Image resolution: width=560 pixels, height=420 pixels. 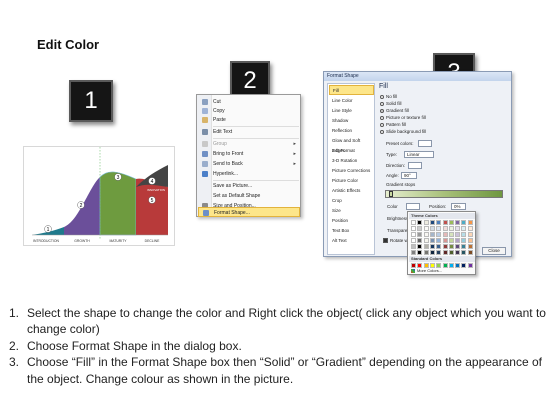 What do you see at coordinates (444, 194) in the screenshot?
I see `gradient-stops-bar` at bounding box center [444, 194].